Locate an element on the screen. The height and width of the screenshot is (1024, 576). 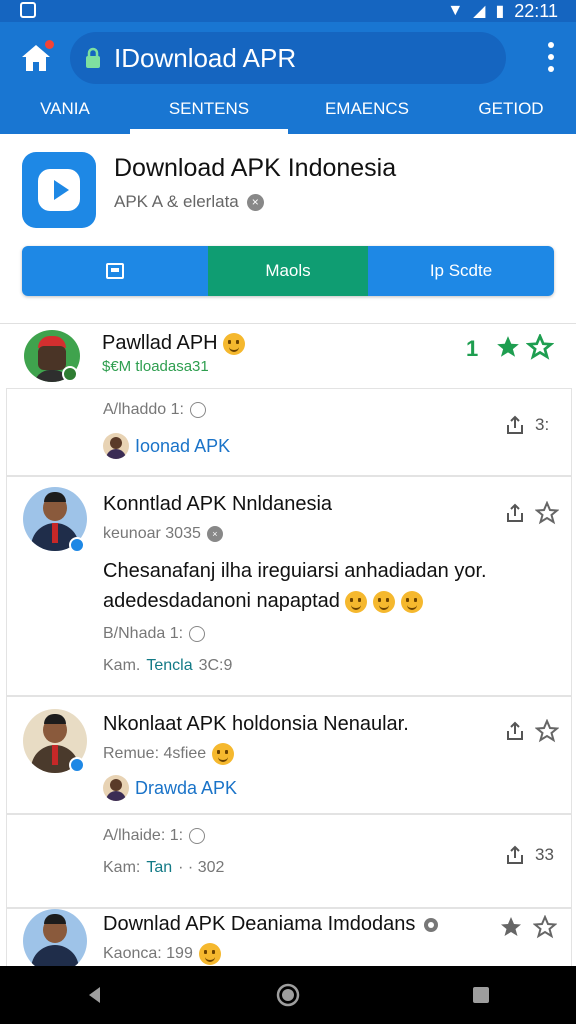
home-button is located at coordinates (36, 58).